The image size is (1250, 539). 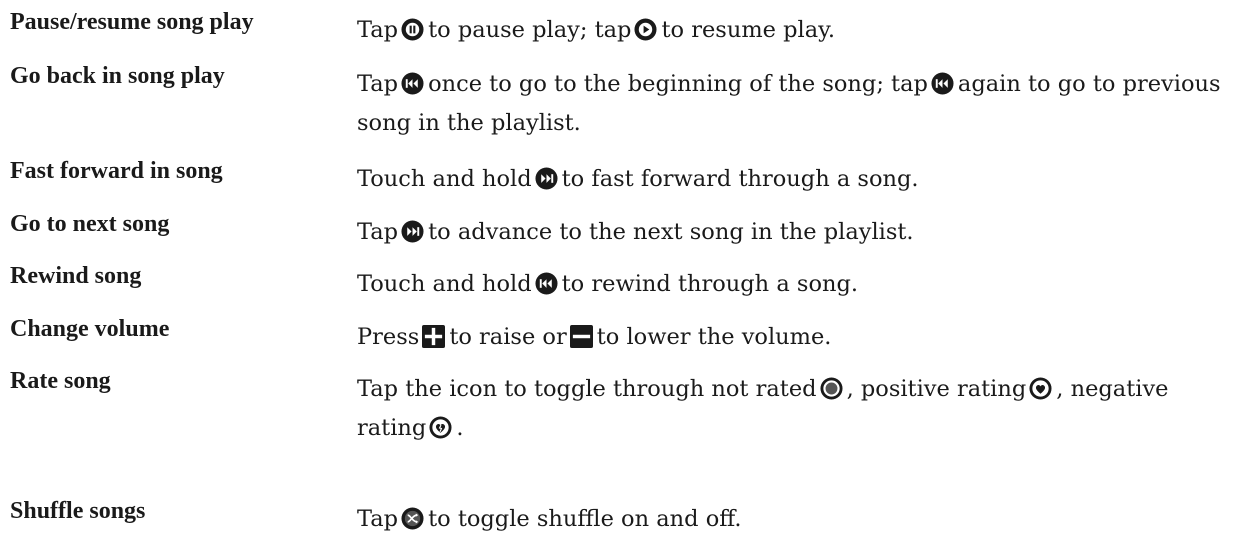 I want to click on volume-down-icon, so click(x=581, y=336).